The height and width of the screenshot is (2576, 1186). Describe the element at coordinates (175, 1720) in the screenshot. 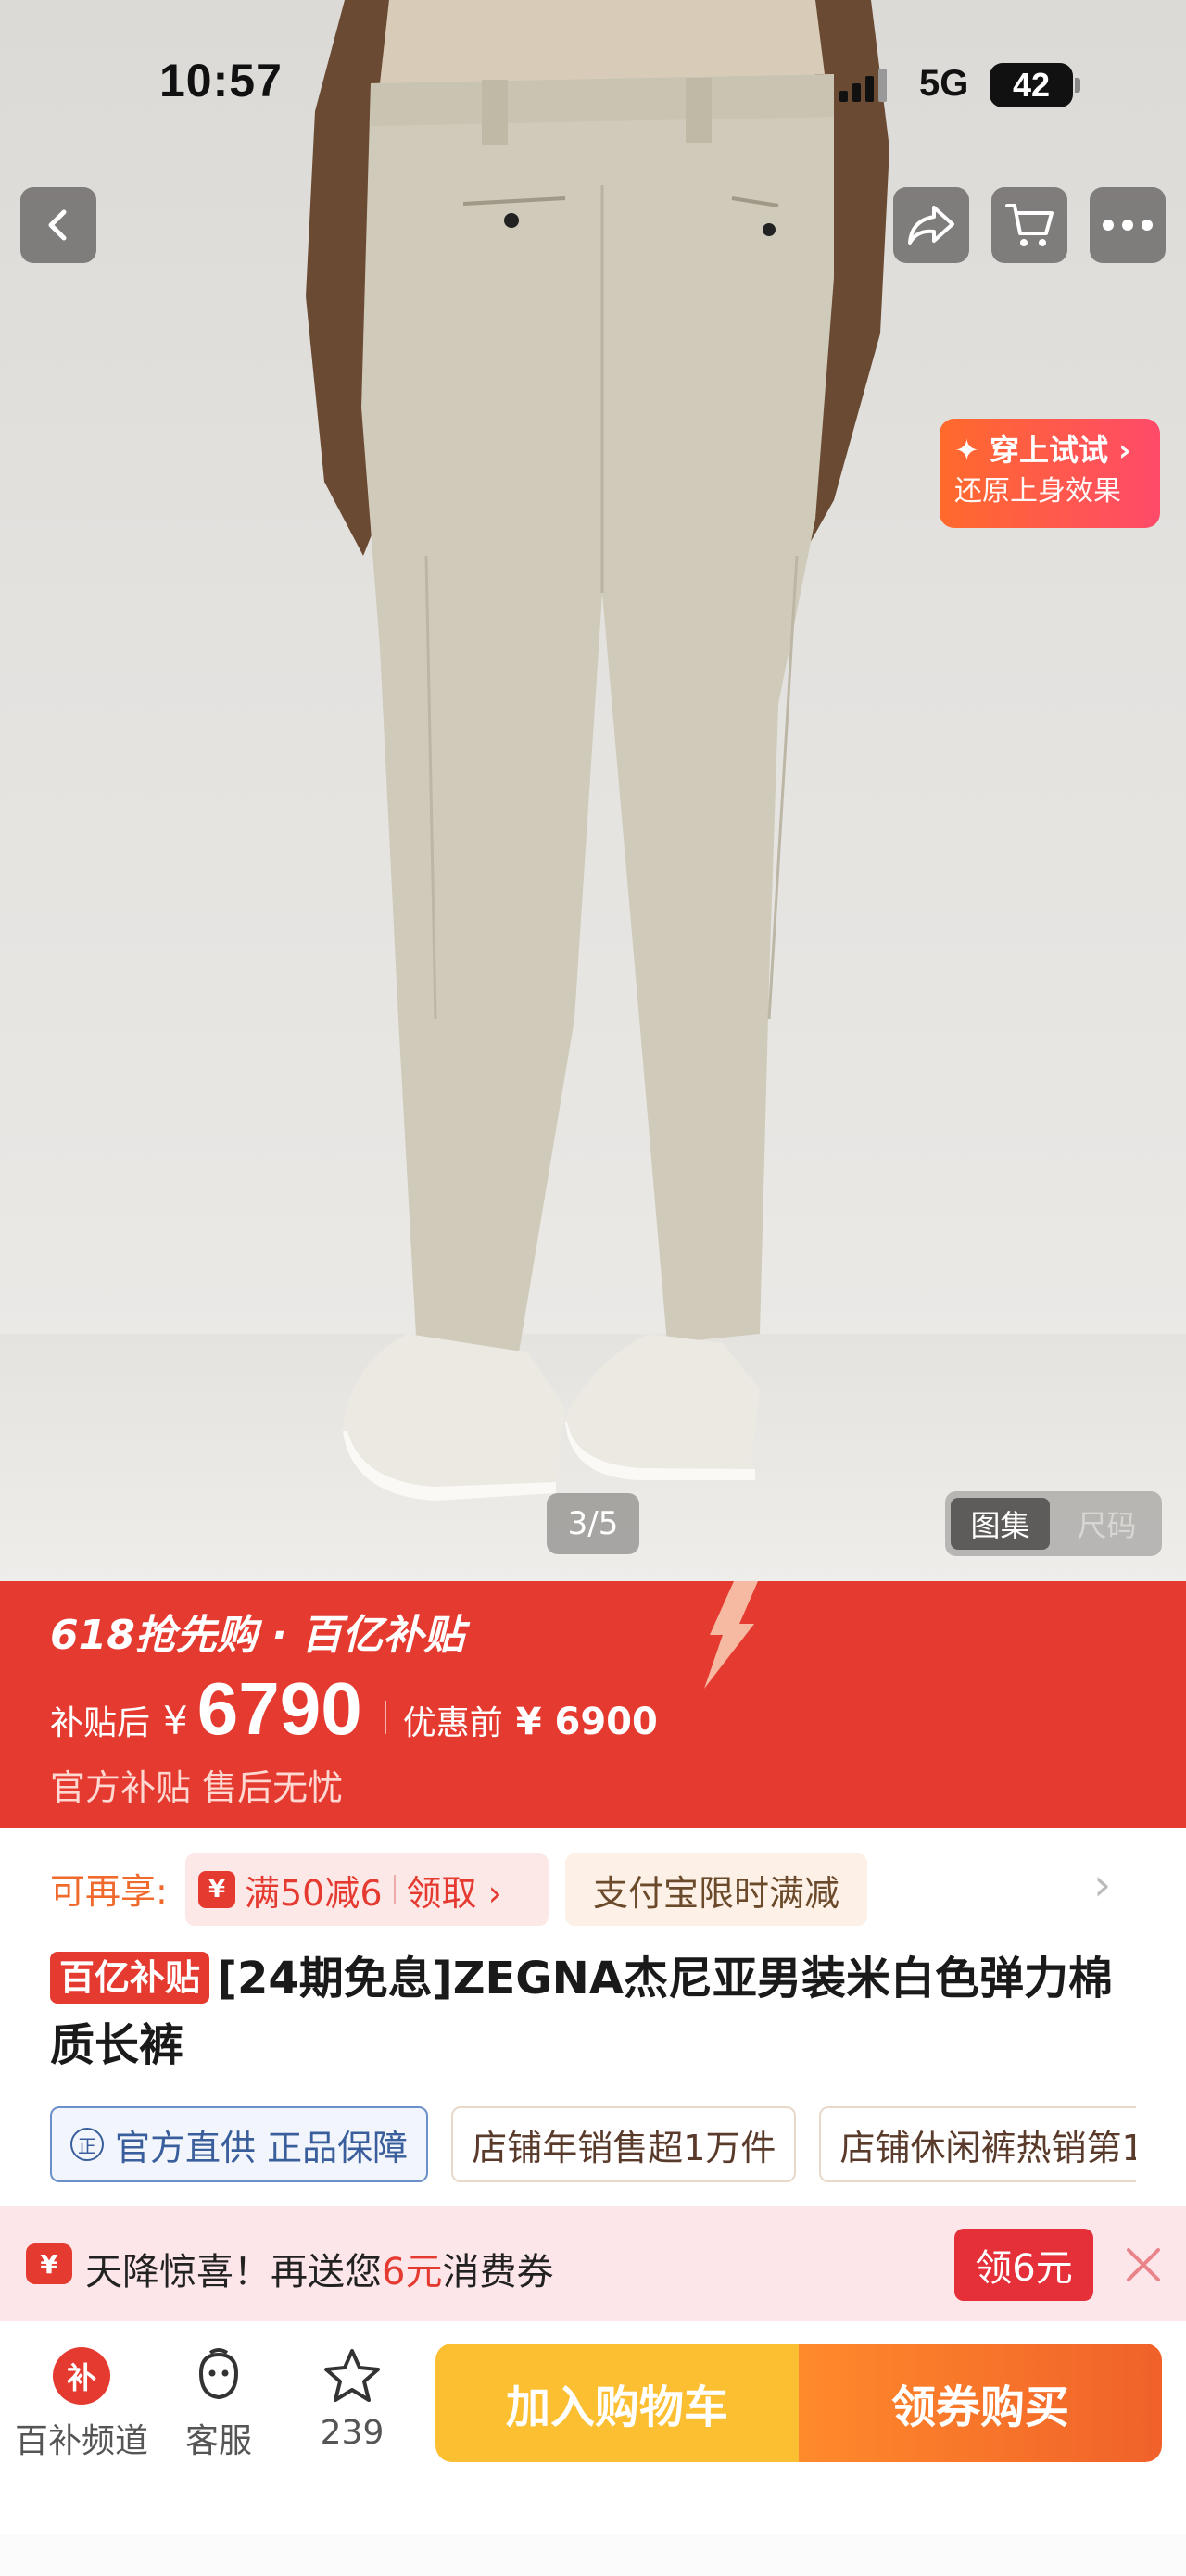

I see `price-currency: ¥` at that location.